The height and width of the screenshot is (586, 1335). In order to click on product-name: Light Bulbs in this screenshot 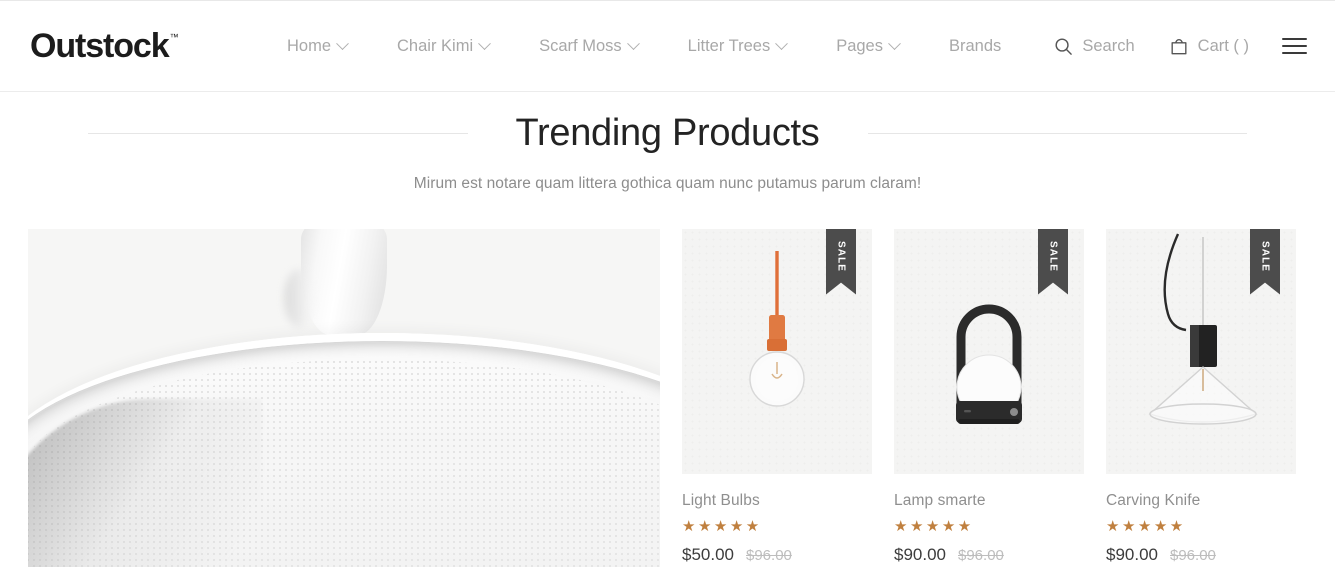, I will do `click(777, 501)`.